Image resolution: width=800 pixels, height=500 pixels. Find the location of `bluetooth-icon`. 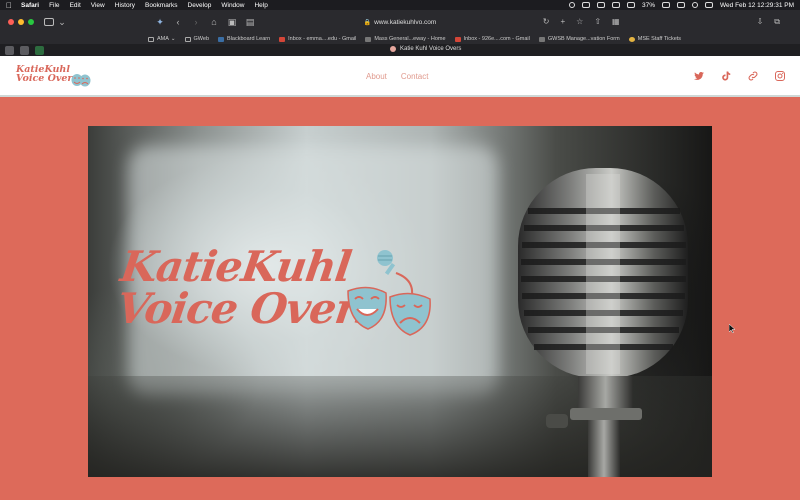

bluetooth-icon is located at coordinates (631, 5).